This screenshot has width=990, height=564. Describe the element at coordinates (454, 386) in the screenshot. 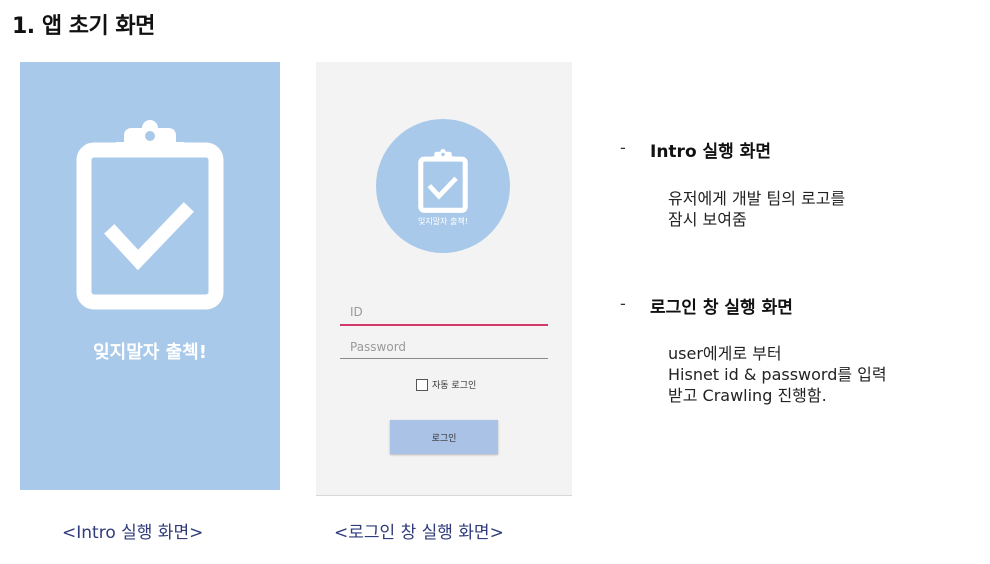

I see `auto-login-label: 자동 로그인` at that location.